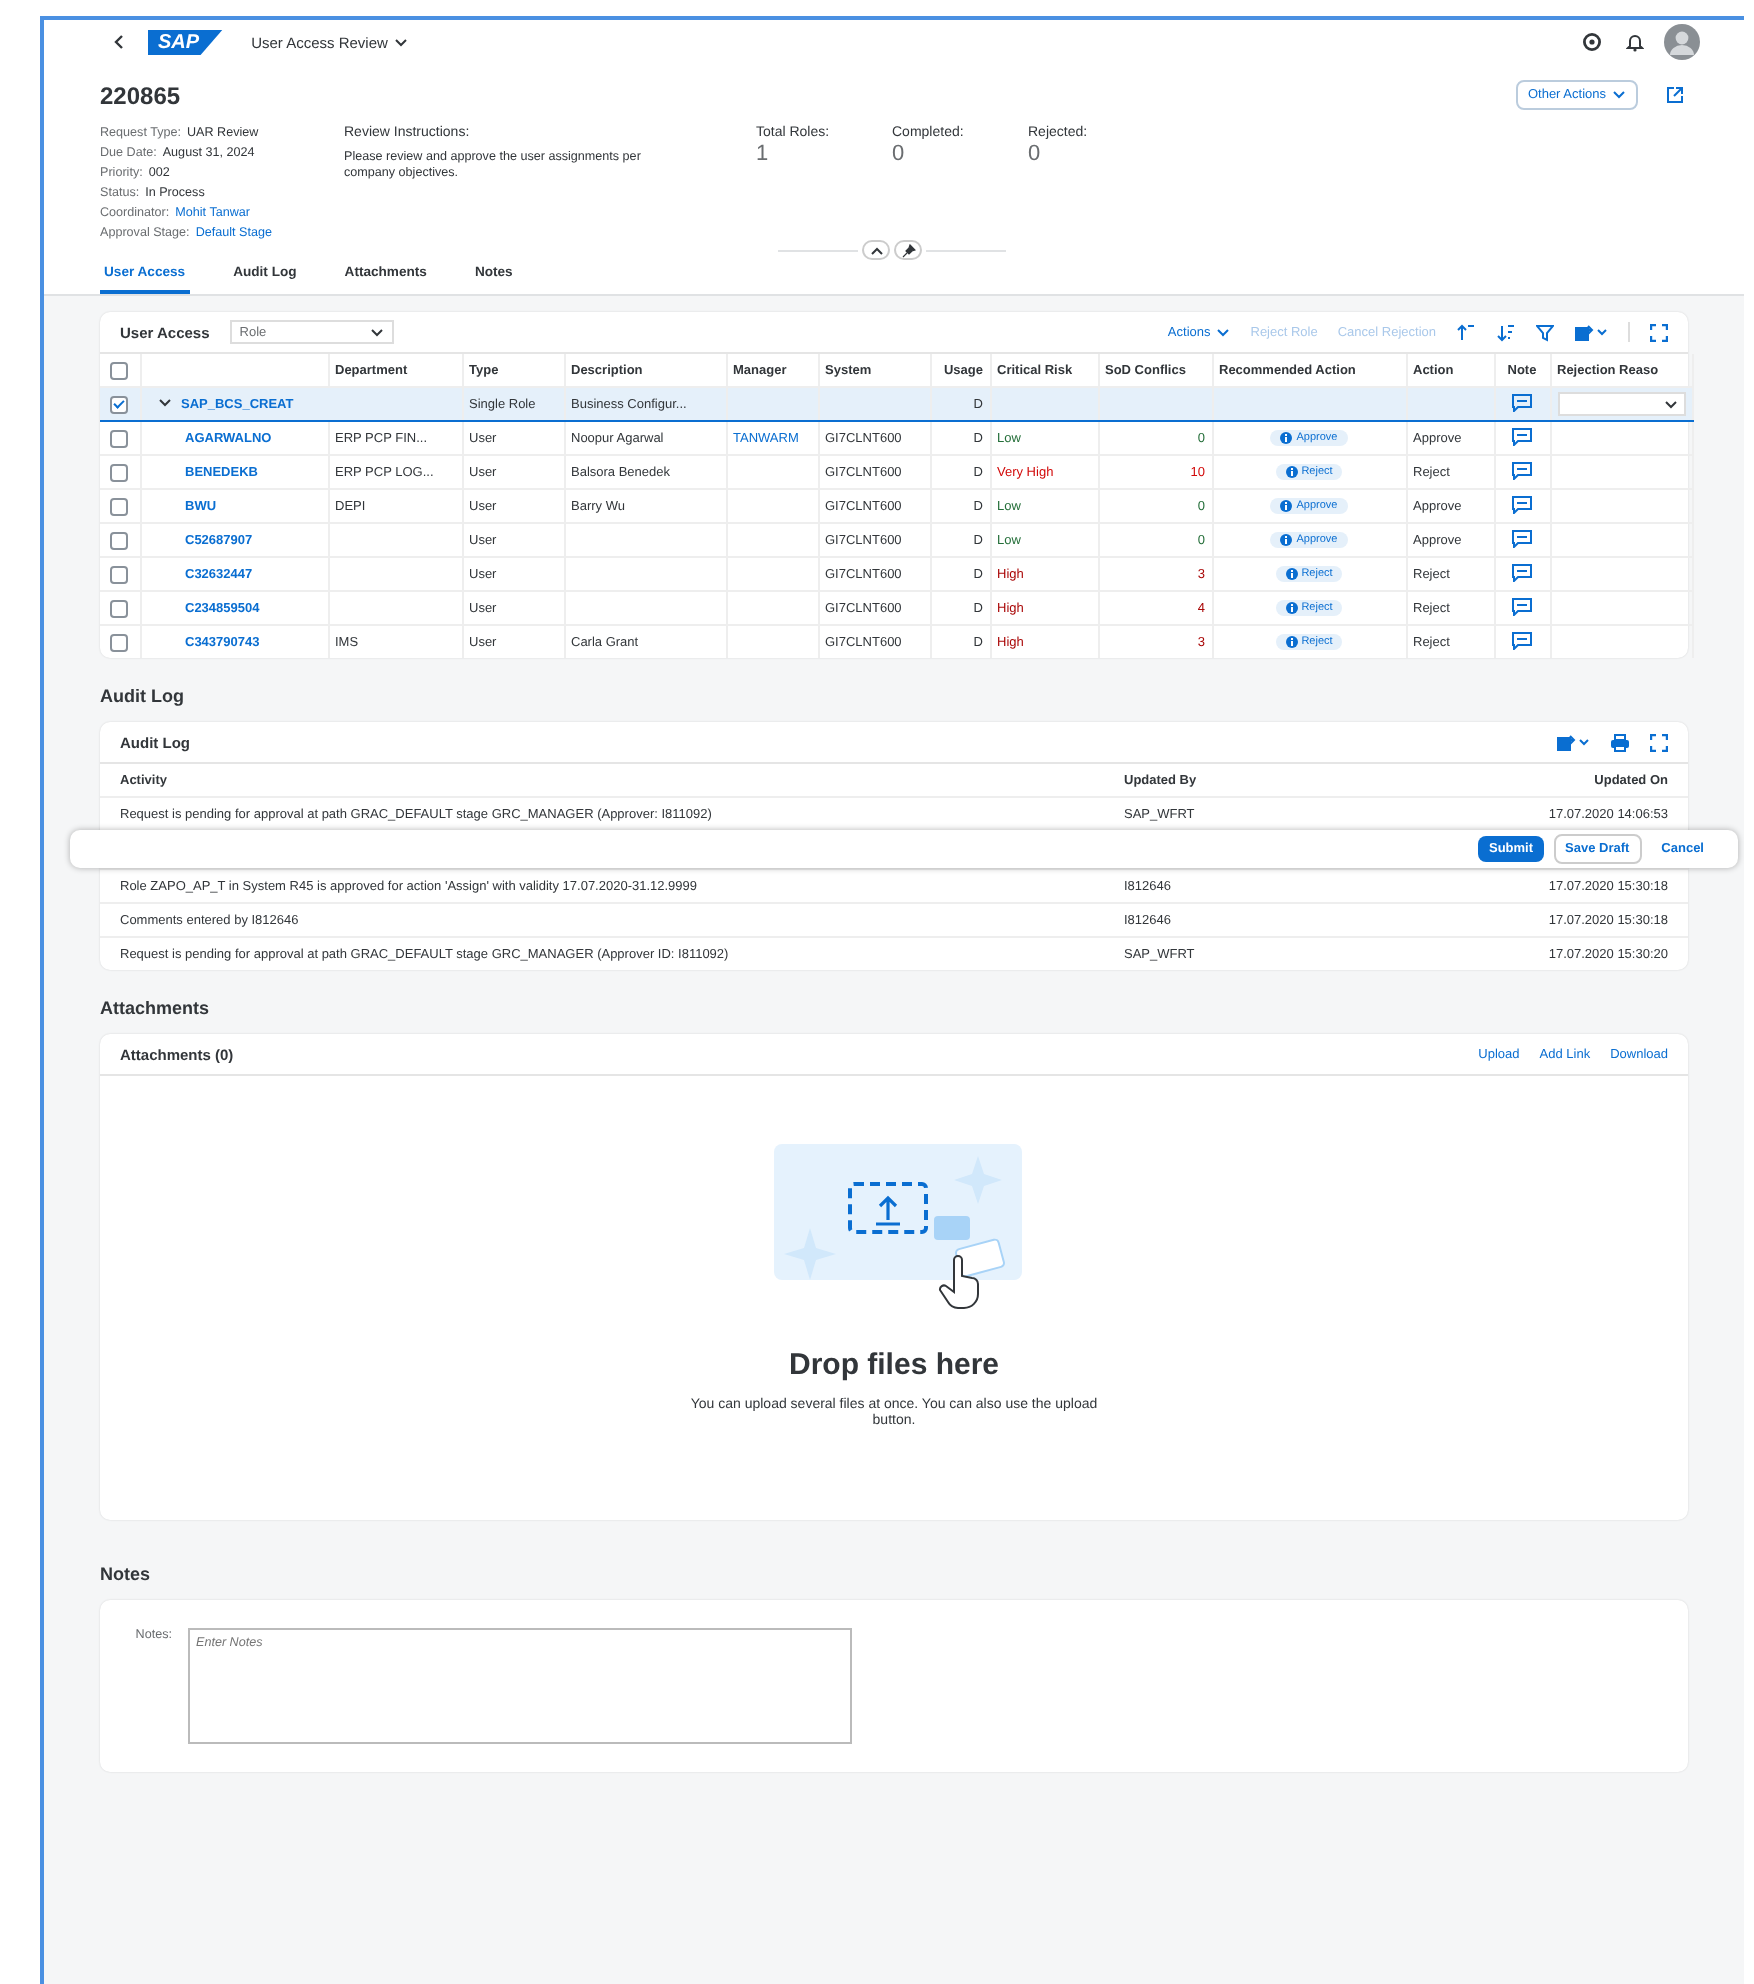 The width and height of the screenshot is (1754, 1984). I want to click on notification-bell-icon, so click(1635, 42).